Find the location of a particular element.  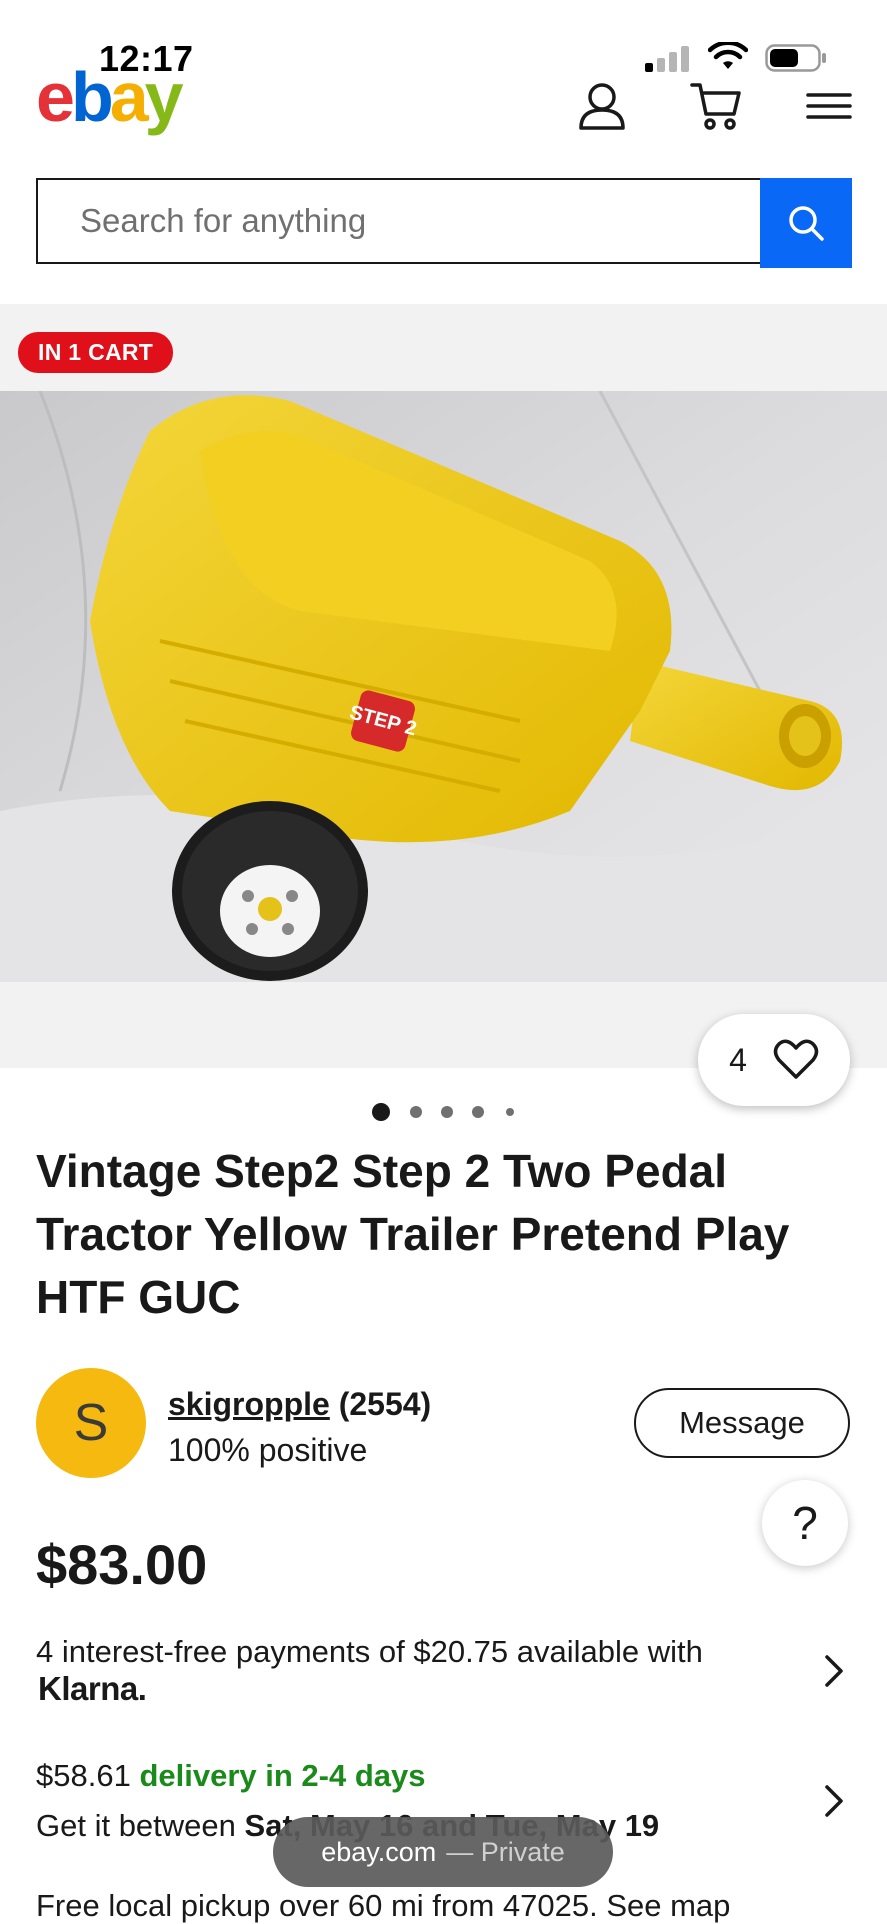

gallery-pagination-dots is located at coordinates (447, 1112).